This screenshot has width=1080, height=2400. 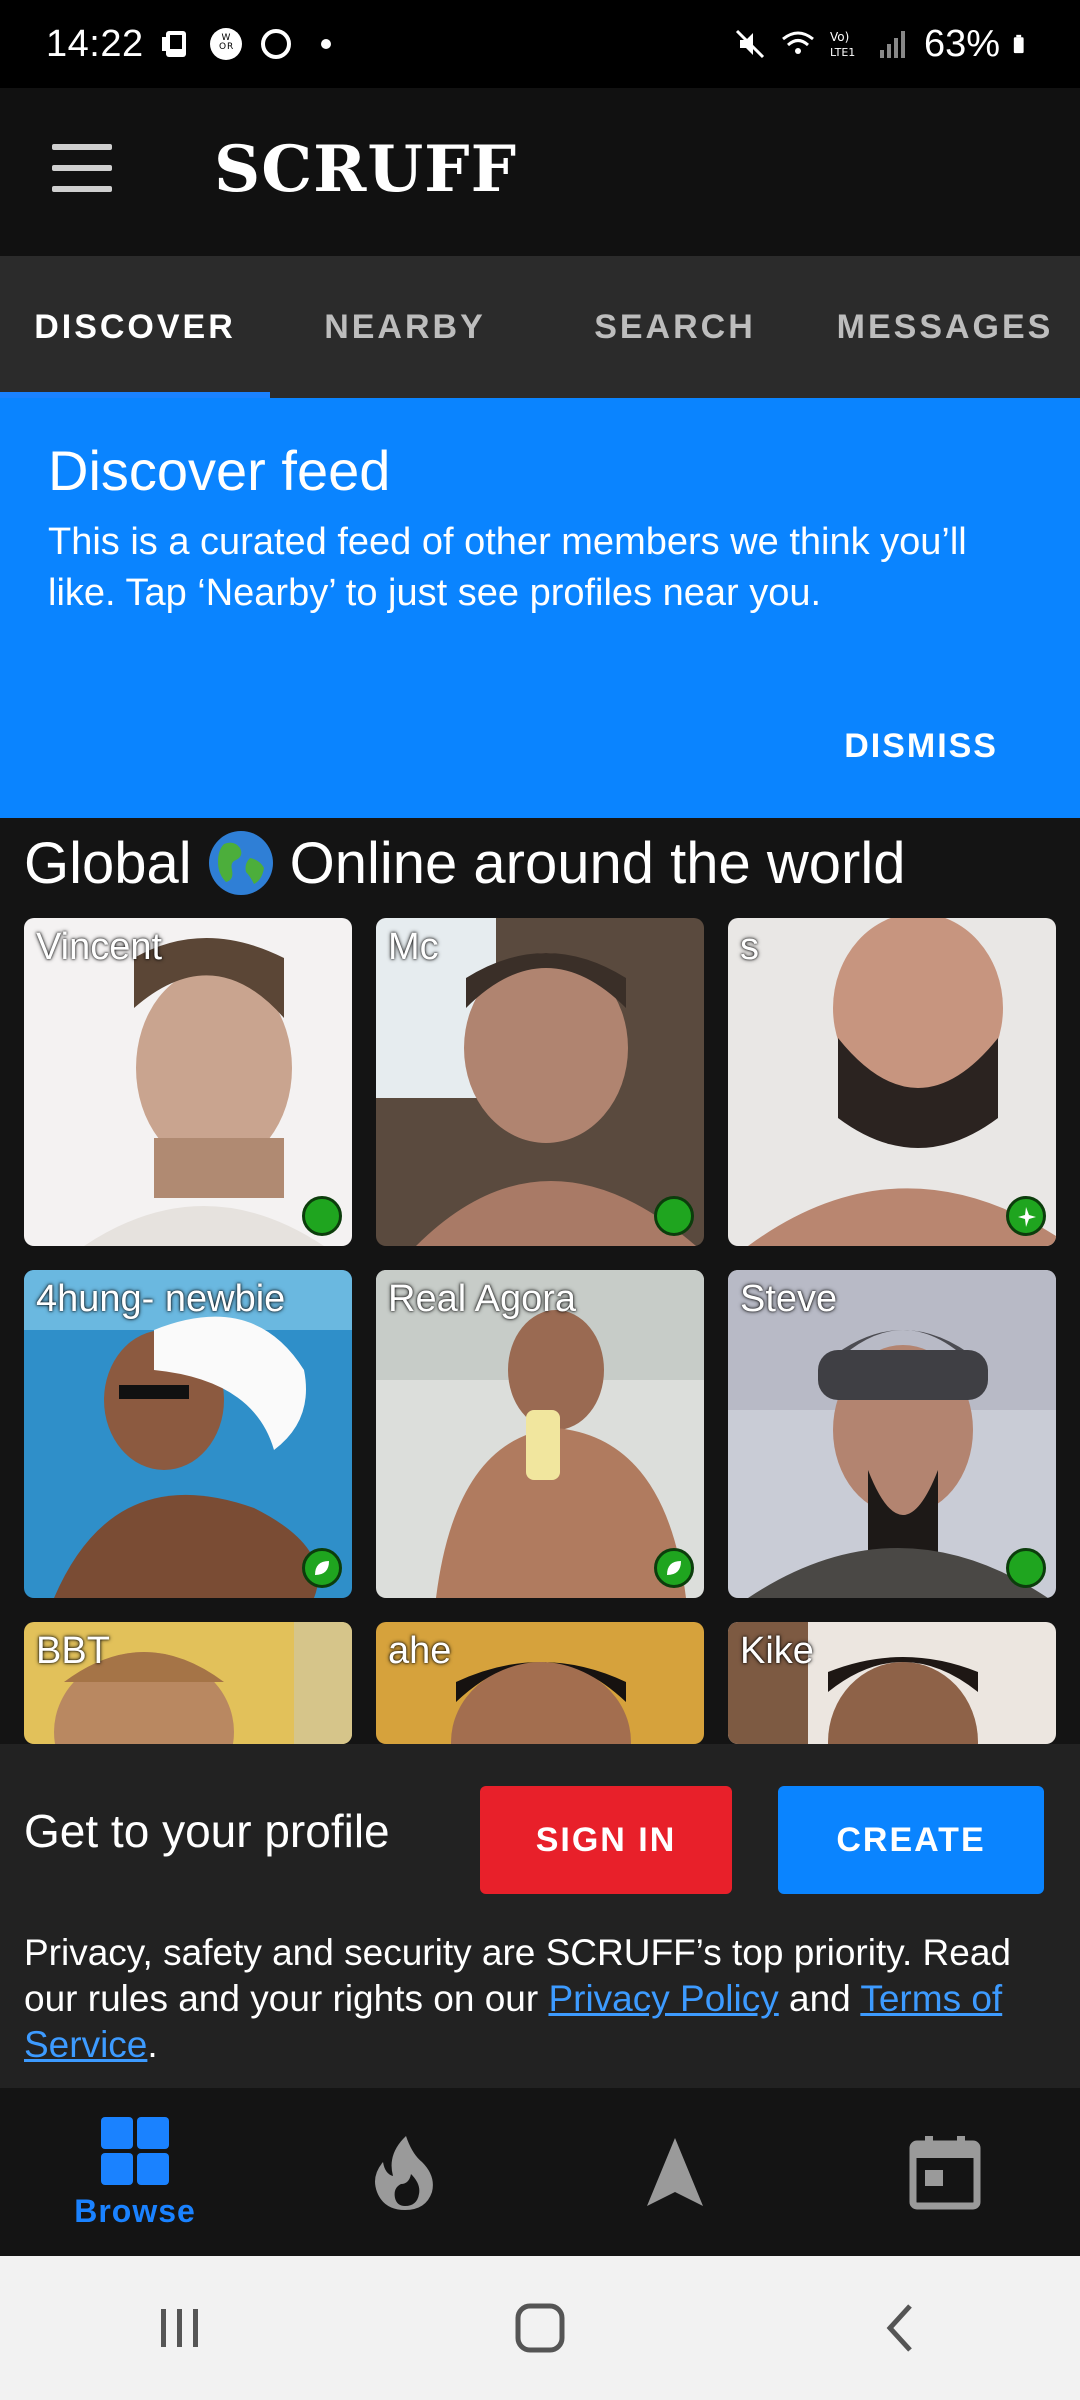 I want to click on globe-icon, so click(x=240, y=863).